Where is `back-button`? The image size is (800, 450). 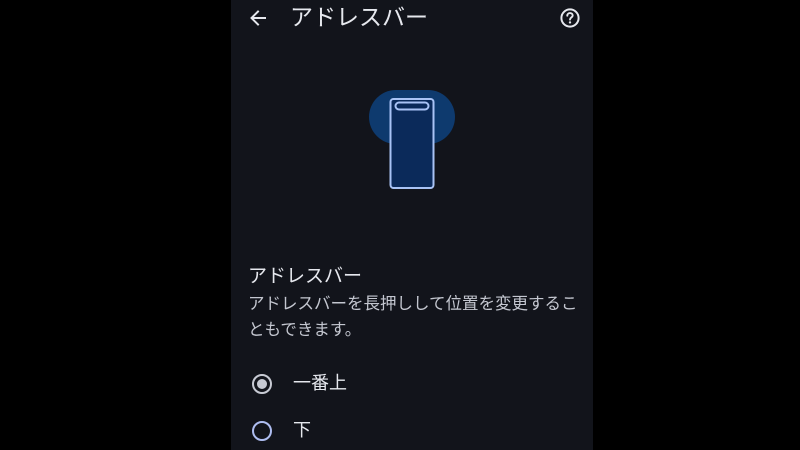 back-button is located at coordinates (258, 18).